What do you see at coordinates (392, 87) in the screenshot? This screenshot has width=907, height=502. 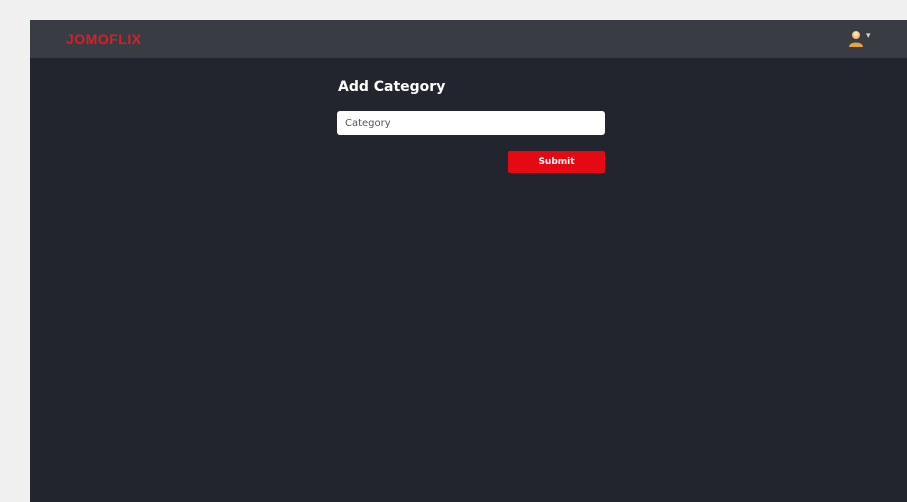 I see `page-title: Add Category` at bounding box center [392, 87].